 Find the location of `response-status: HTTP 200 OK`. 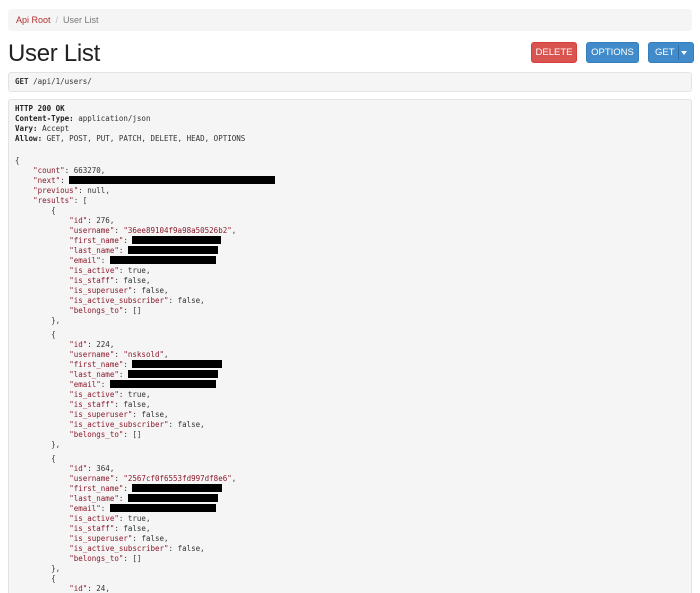

response-status: HTTP 200 OK is located at coordinates (40, 108).